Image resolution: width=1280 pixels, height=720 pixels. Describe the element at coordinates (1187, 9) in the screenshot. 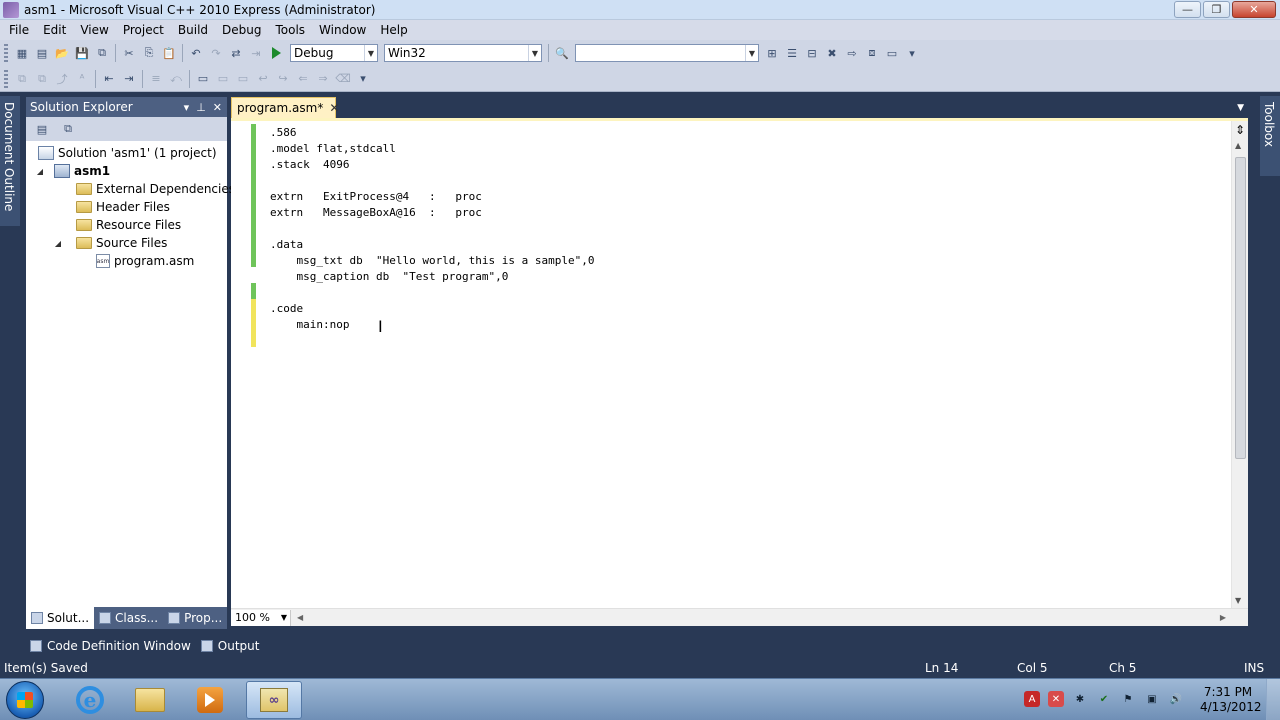

I see `minimize-button: —` at that location.